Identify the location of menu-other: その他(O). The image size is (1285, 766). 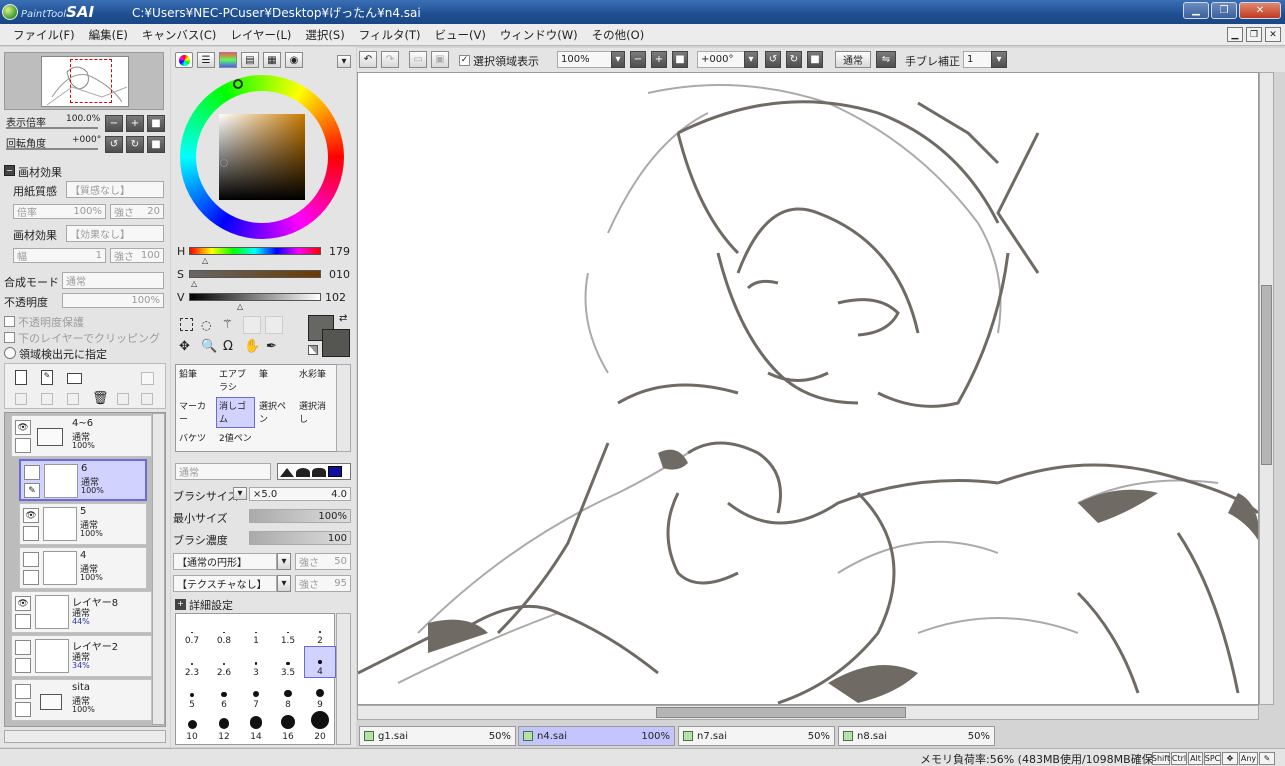
(618, 35).